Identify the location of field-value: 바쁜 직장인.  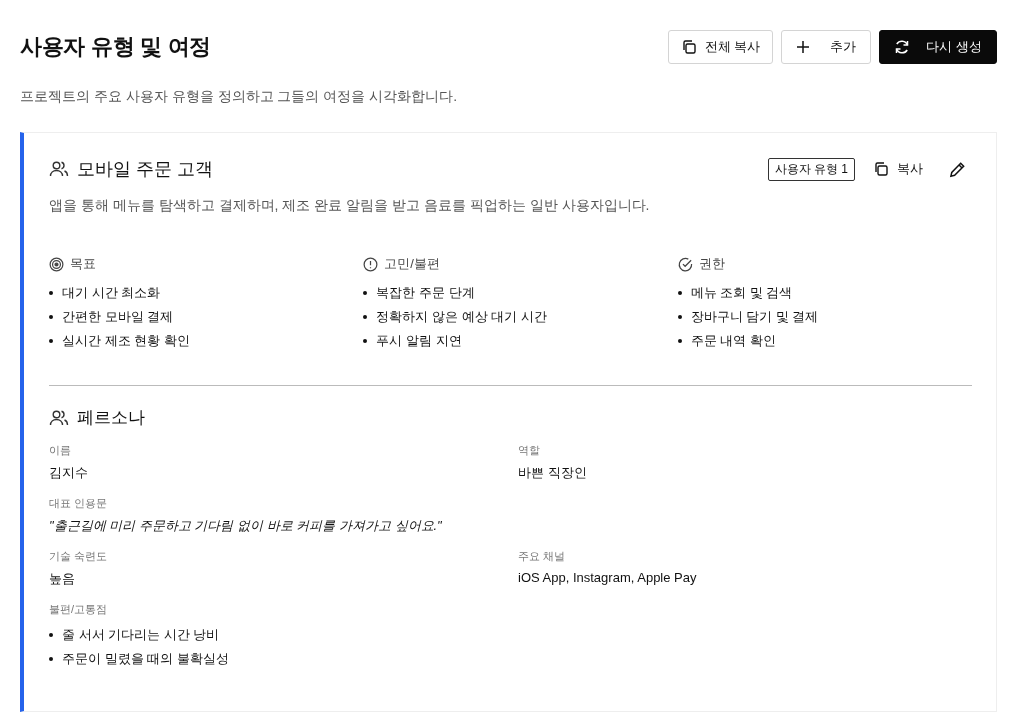
(553, 473).